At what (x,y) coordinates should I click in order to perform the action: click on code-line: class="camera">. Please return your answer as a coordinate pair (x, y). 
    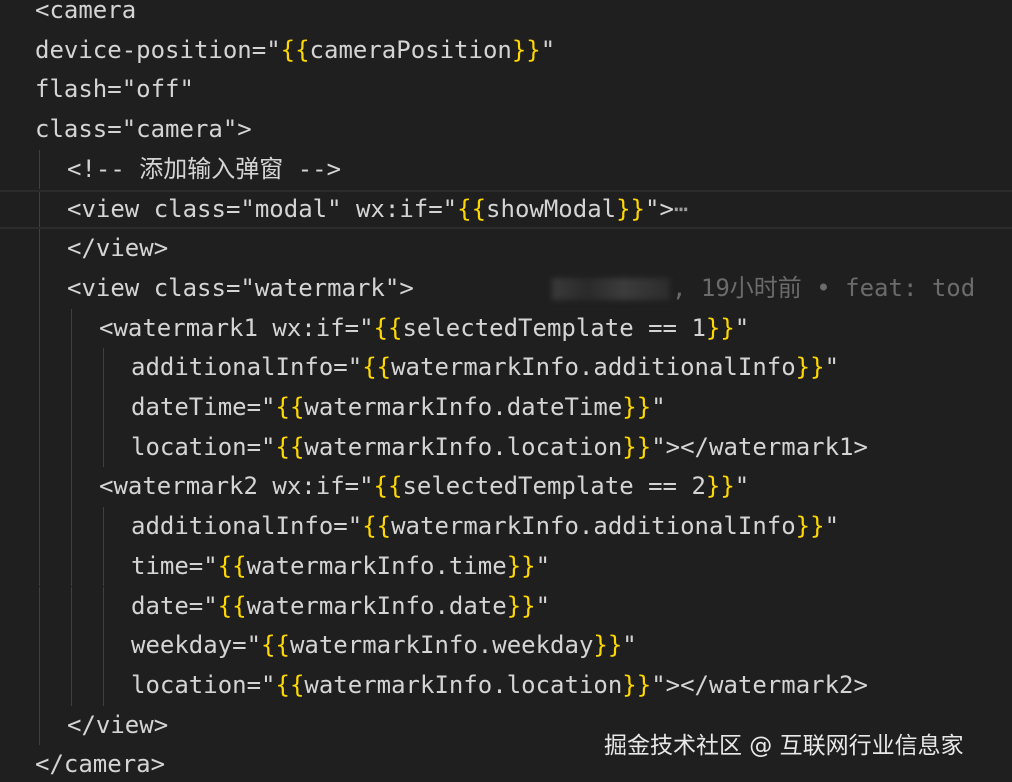
    Looking at the image, I should click on (506, 130).